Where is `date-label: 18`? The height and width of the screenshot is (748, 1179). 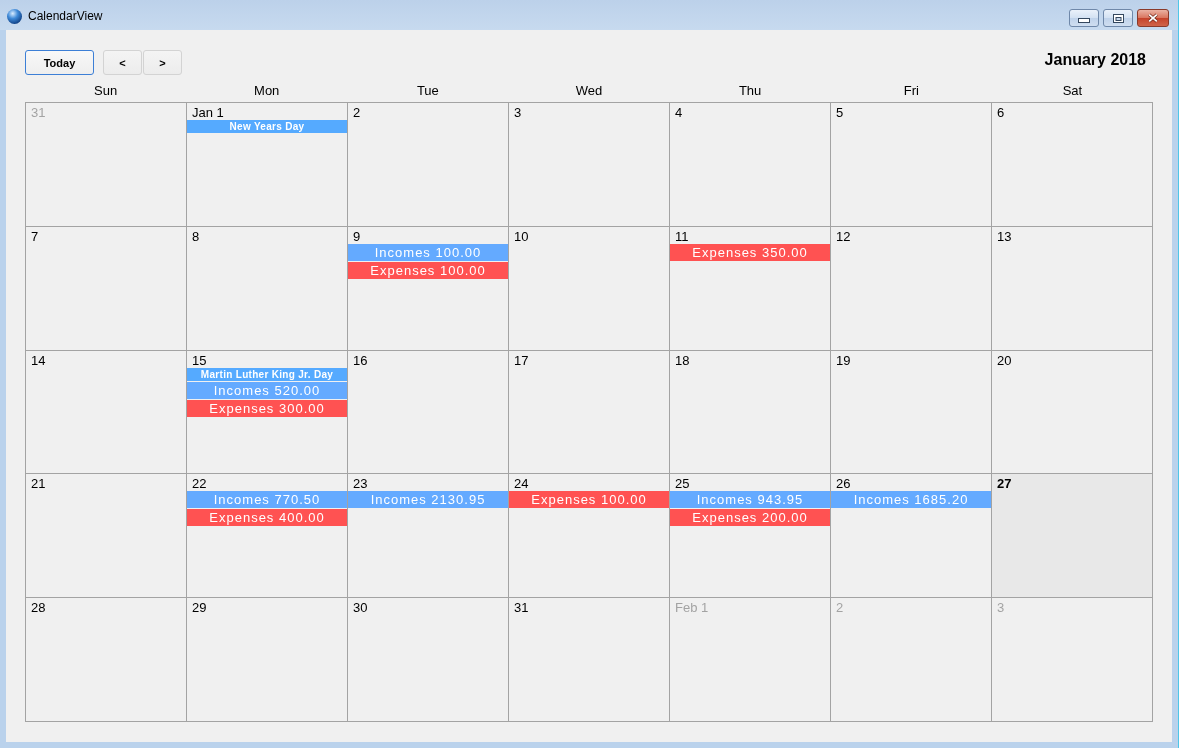 date-label: 18 is located at coordinates (682, 360).